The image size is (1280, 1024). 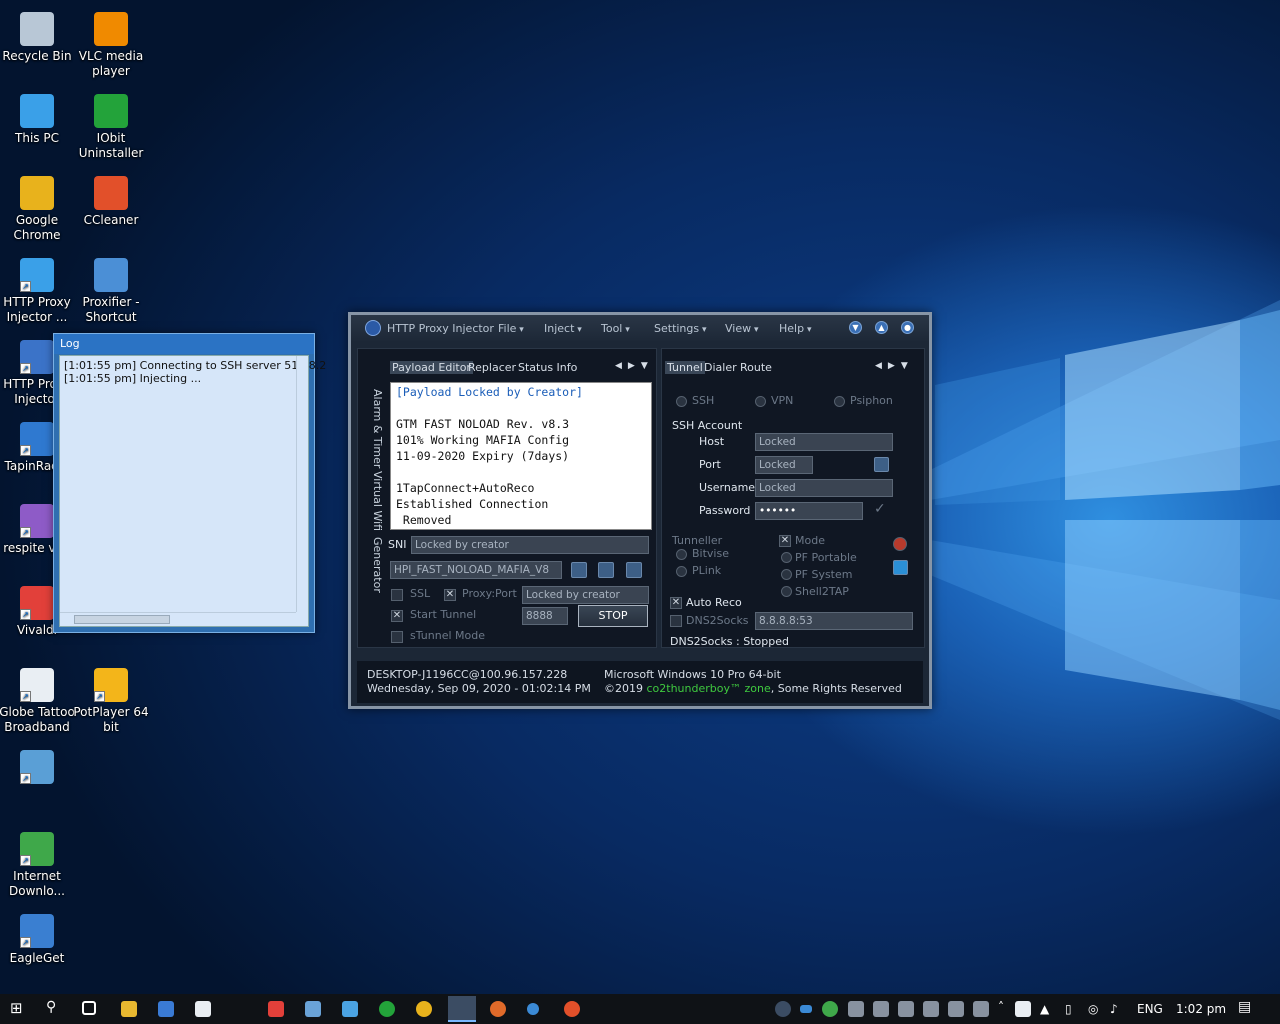 What do you see at coordinates (894, 366) in the screenshot?
I see `right-tab-scroll-arrows: ◀▶▼` at bounding box center [894, 366].